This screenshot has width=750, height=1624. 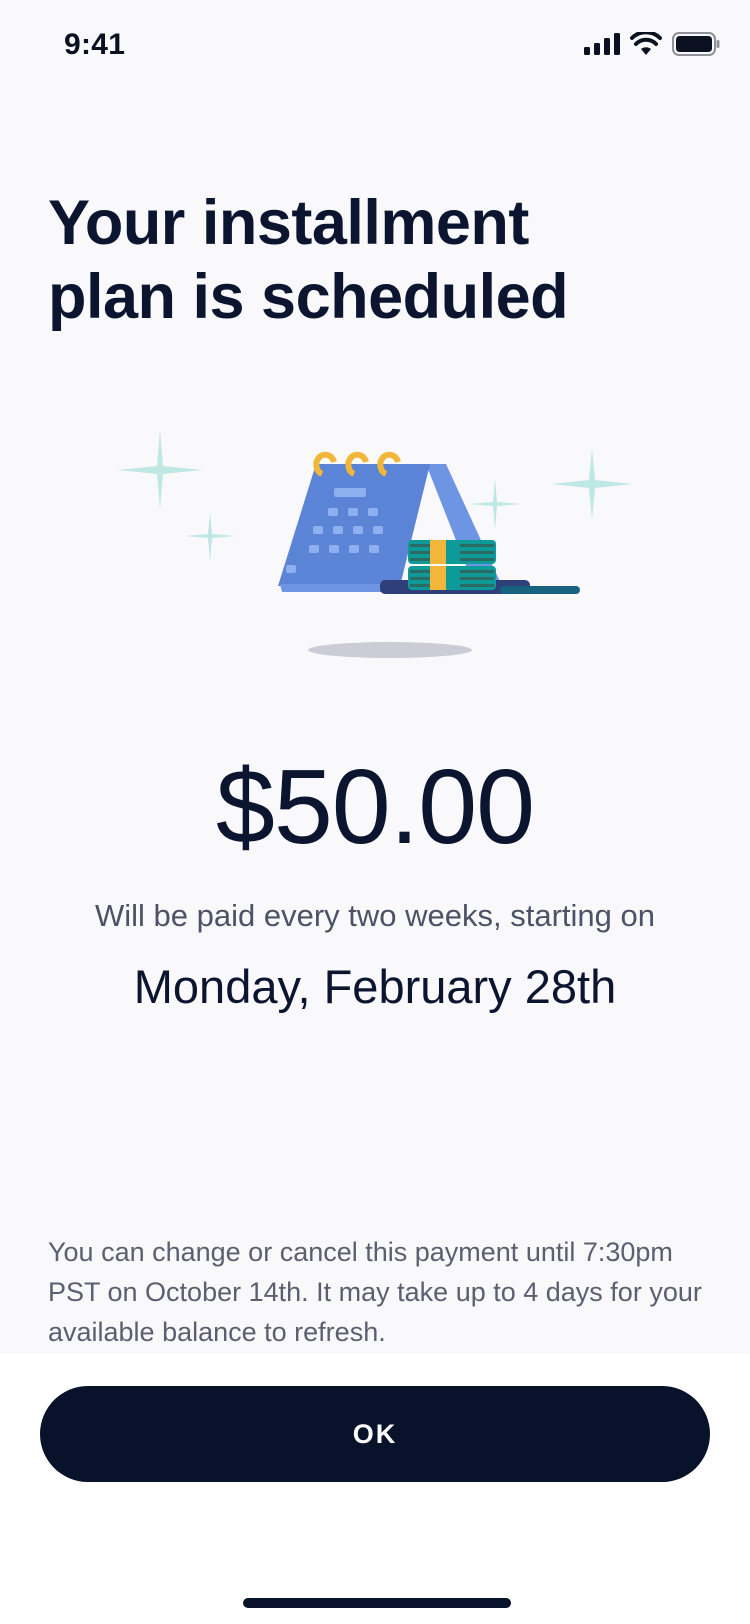 I want to click on wifi-icon, so click(x=646, y=43).